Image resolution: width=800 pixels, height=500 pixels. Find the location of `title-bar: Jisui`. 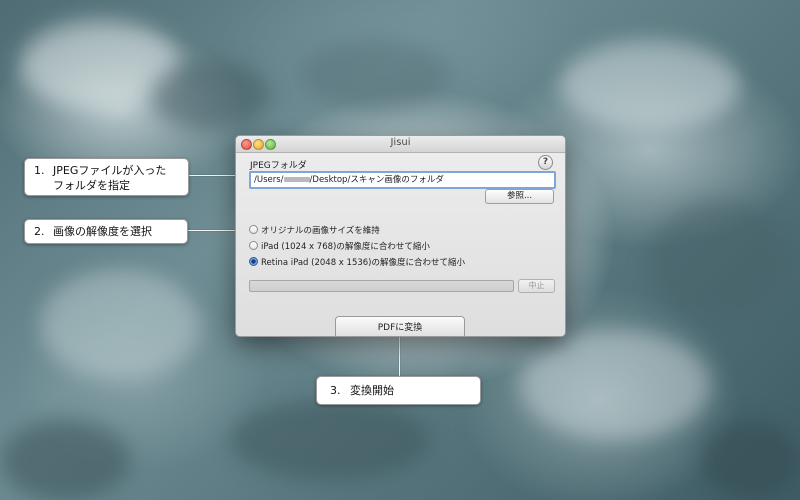

title-bar: Jisui is located at coordinates (400, 144).